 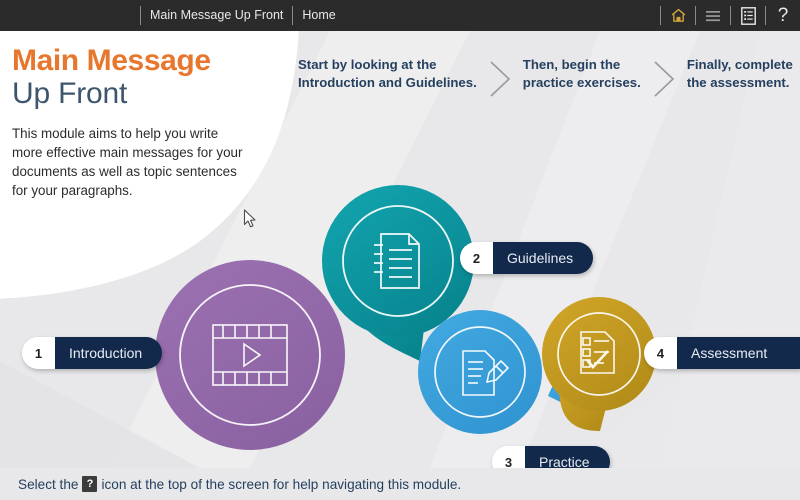 I want to click on node-button-introduction: 1 Introduction, so click(x=92, y=353).